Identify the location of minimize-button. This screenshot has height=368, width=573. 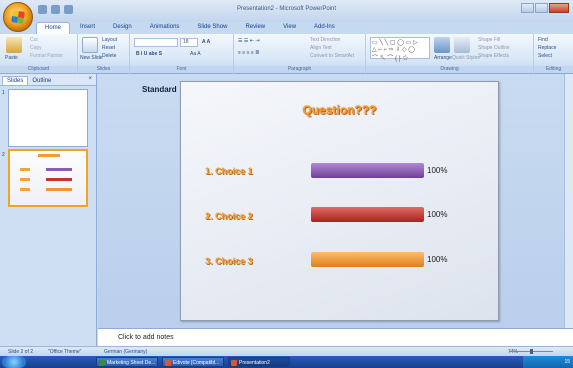
(527, 8).